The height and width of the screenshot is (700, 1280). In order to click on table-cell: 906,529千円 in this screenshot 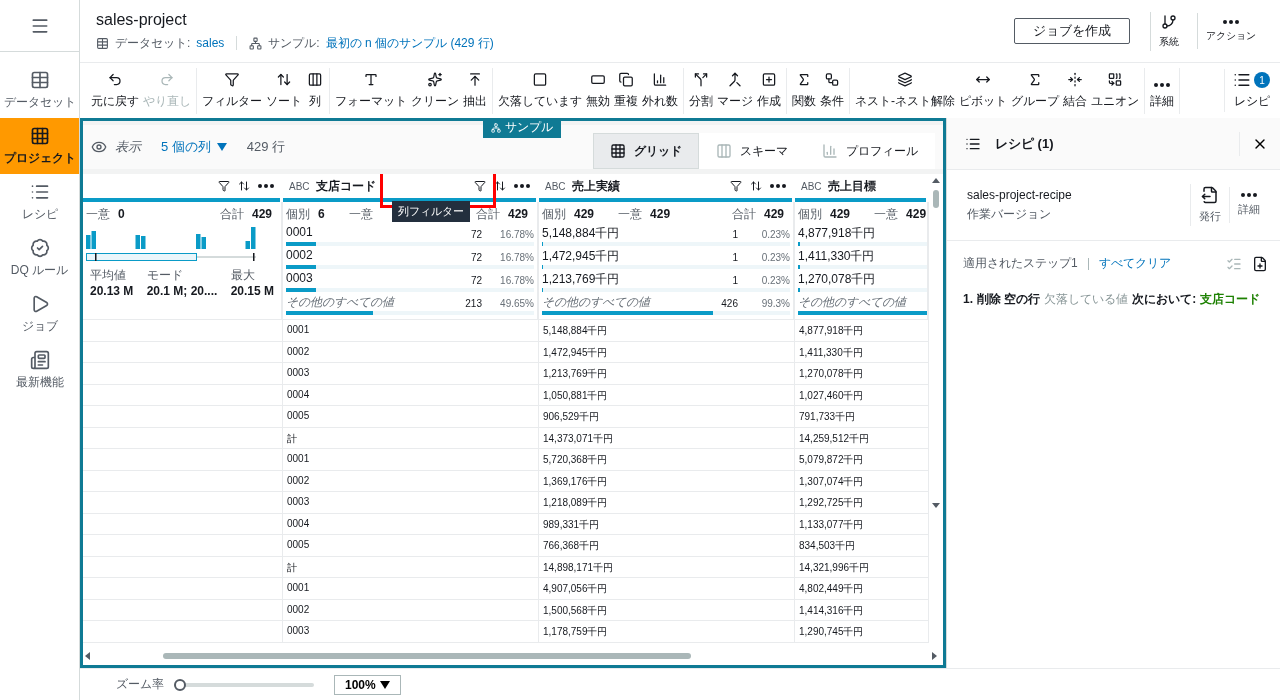, I will do `click(667, 417)`.